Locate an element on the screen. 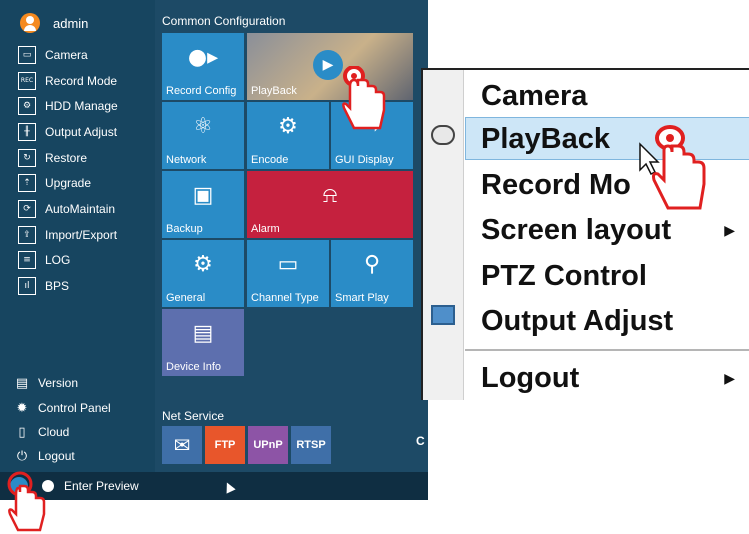  mouse-cursor-icon is located at coordinates (229, 487).